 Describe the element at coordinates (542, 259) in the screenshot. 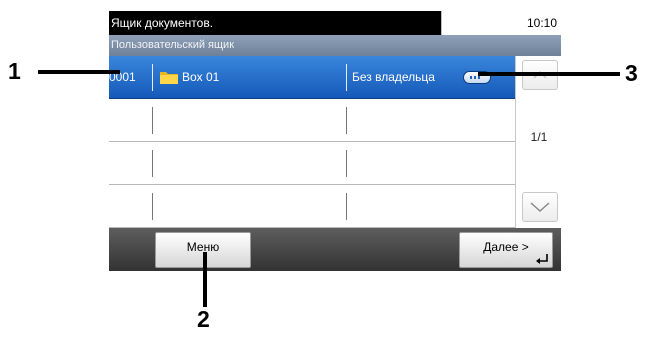

I see `enter-icon` at that location.